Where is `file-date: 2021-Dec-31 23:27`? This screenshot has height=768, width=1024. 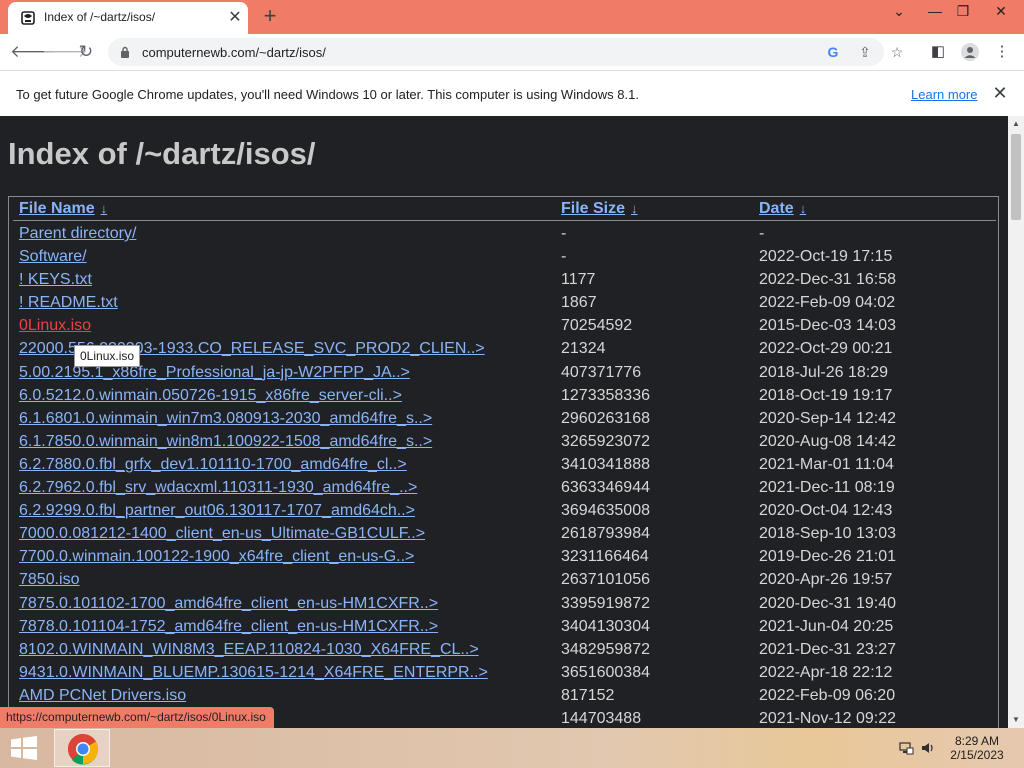 file-date: 2021-Dec-31 23:27 is located at coordinates (827, 649).